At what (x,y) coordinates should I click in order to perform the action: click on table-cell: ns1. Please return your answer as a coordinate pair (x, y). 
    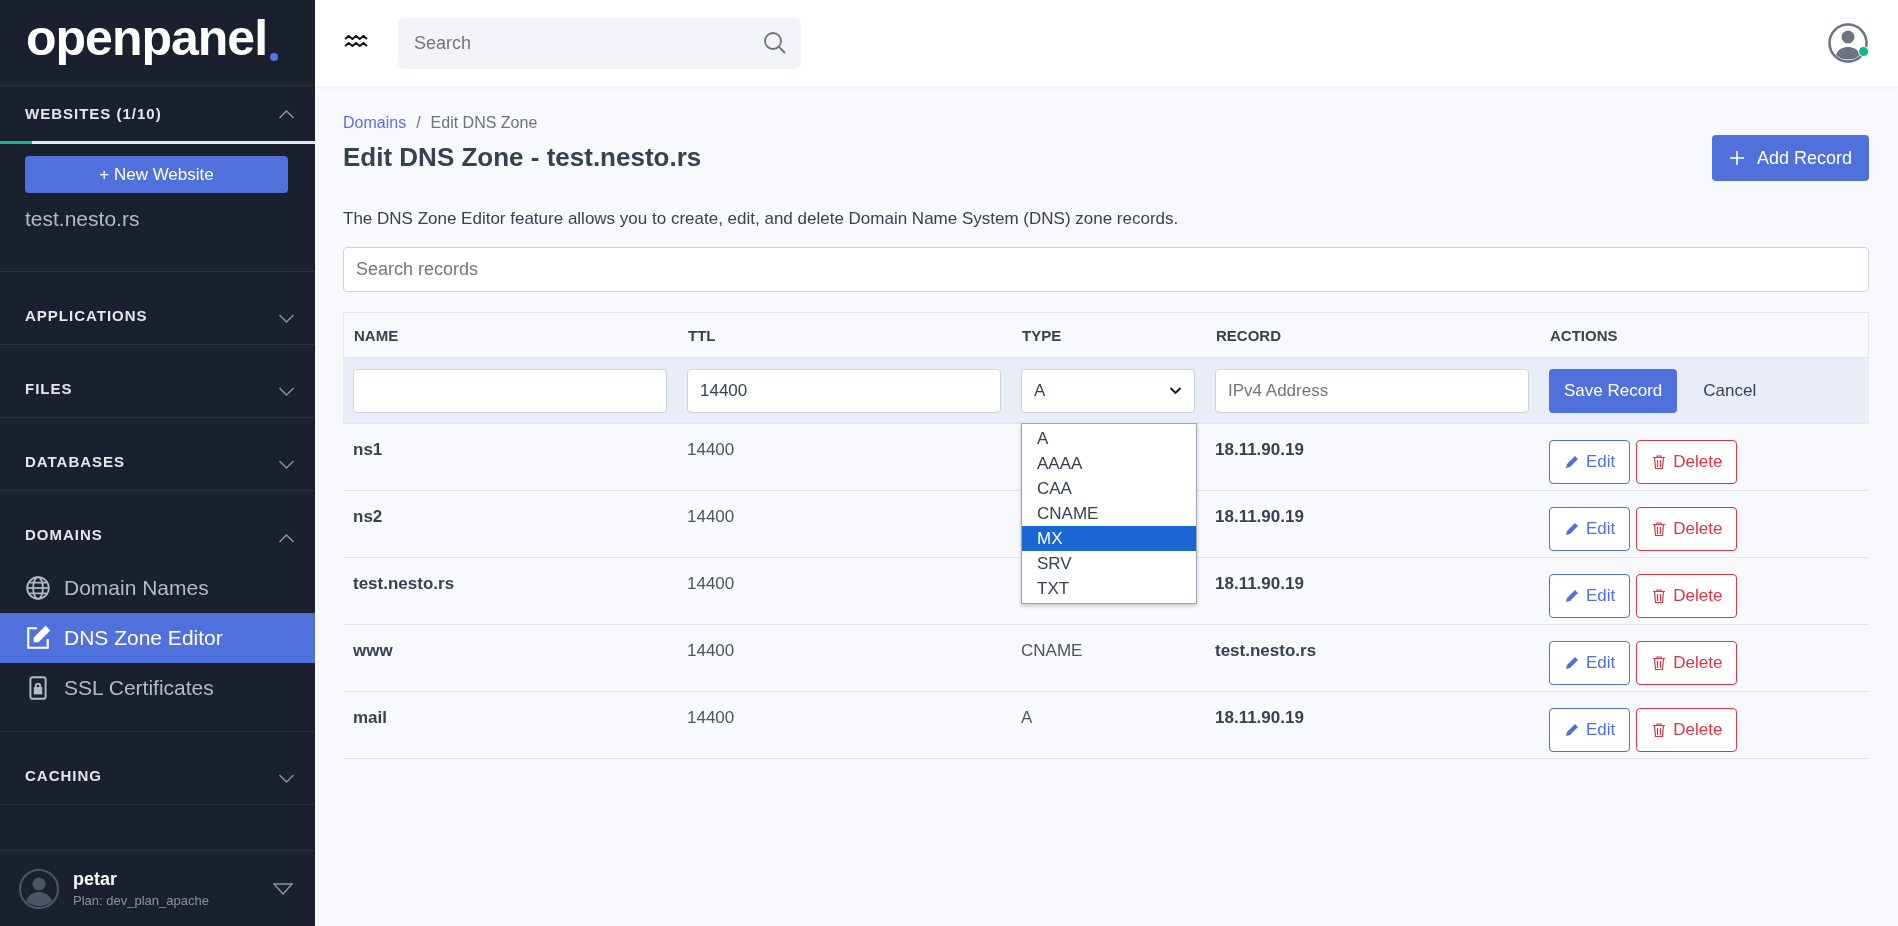
    Looking at the image, I should click on (368, 449).